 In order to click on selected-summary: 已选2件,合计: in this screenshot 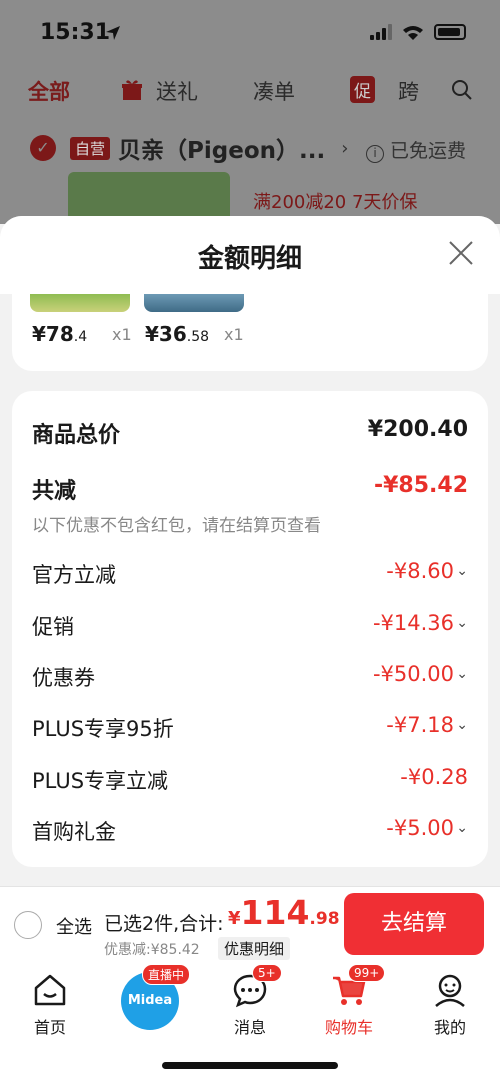, I will do `click(164, 924)`.